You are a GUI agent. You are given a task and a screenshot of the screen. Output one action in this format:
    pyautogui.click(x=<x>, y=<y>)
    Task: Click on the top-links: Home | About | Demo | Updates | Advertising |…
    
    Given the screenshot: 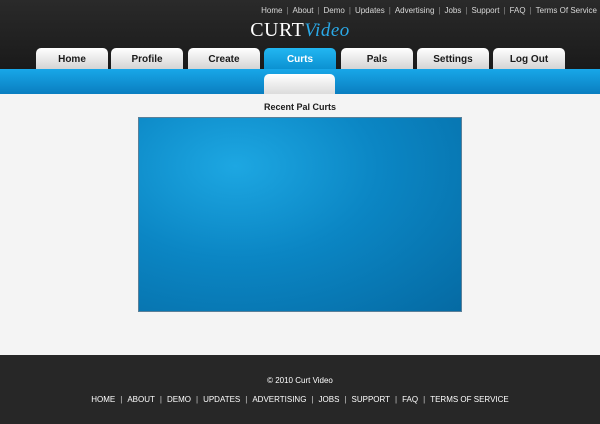 What is the action you would take?
    pyautogui.click(x=429, y=10)
    